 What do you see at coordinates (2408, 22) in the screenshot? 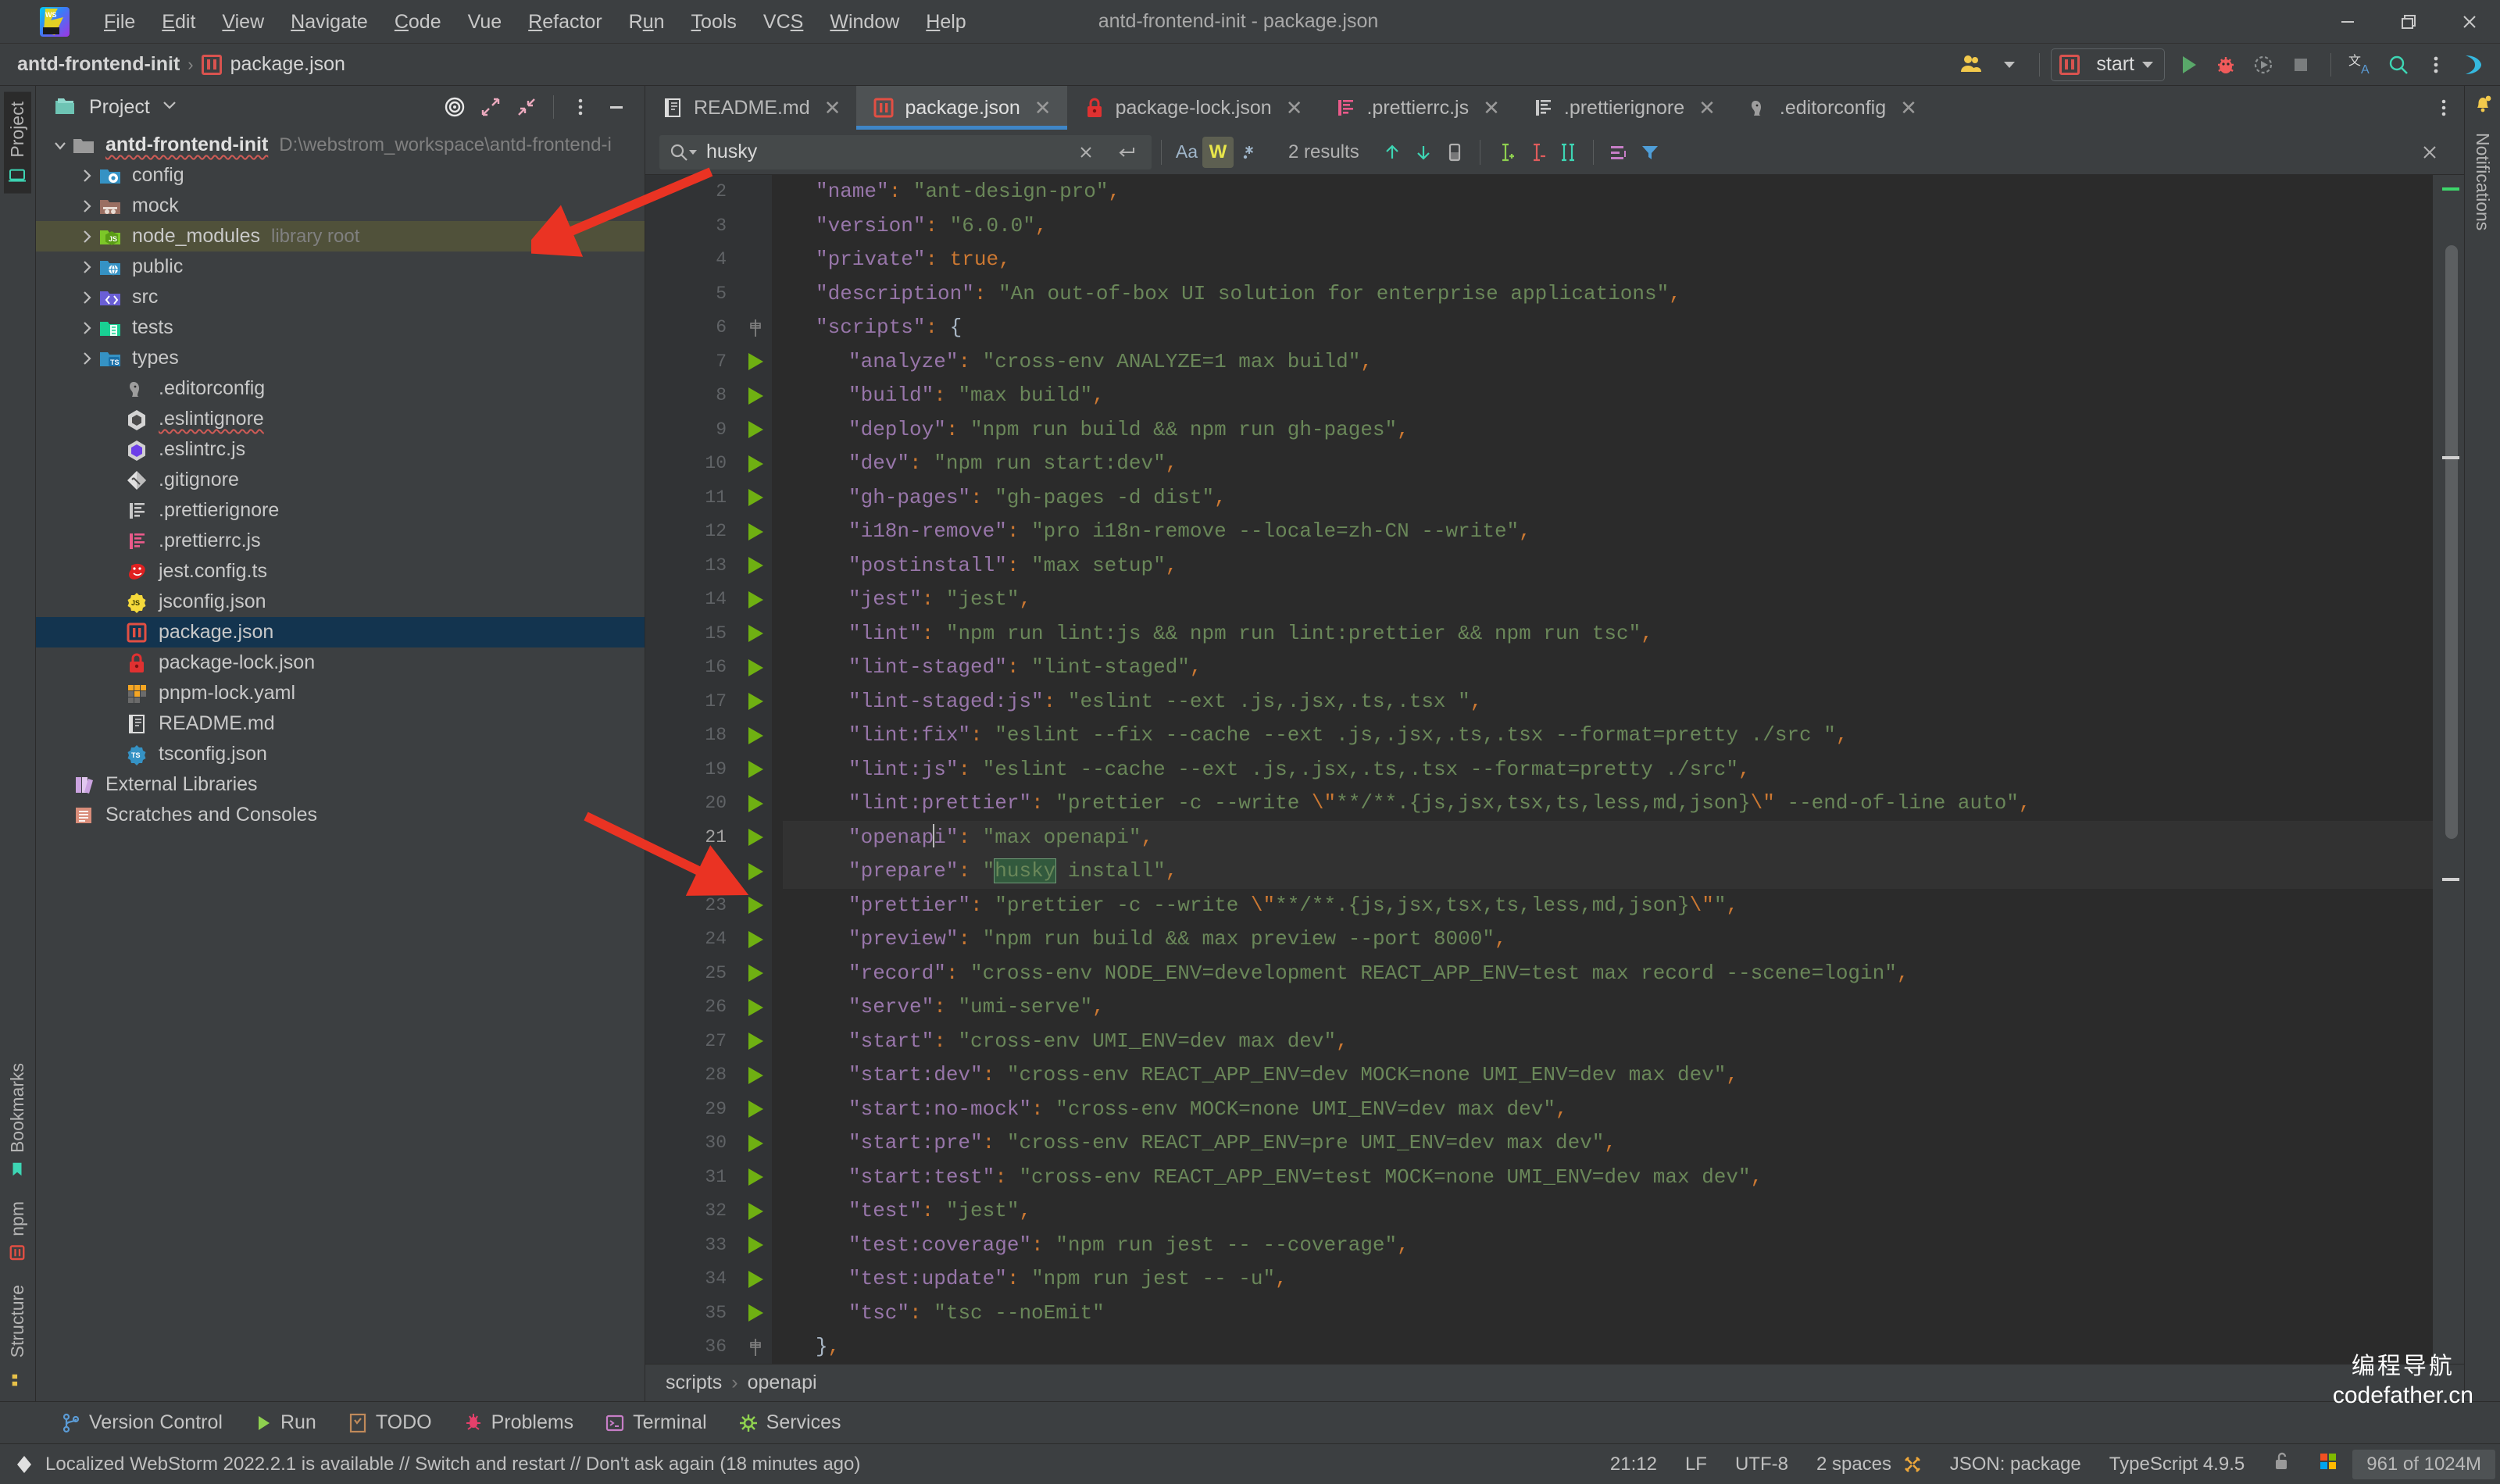
I see `maximize-icon` at bounding box center [2408, 22].